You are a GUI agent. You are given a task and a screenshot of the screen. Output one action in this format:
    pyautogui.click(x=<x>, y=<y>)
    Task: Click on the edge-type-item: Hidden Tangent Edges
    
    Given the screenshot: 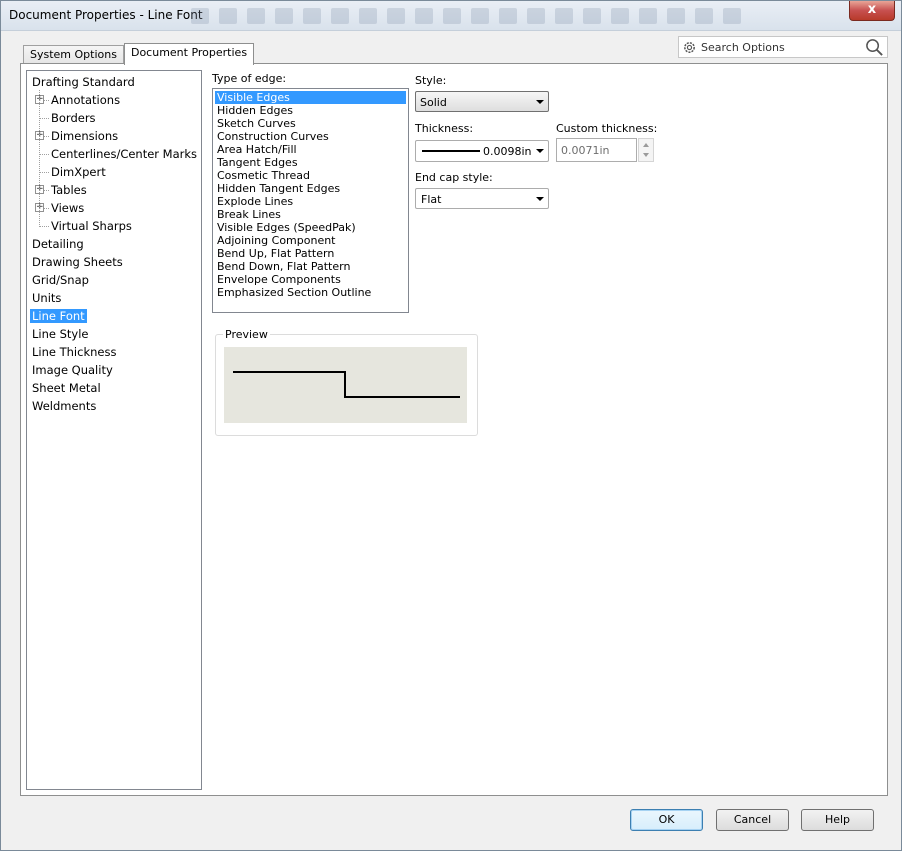 What is the action you would take?
    pyautogui.click(x=310, y=188)
    